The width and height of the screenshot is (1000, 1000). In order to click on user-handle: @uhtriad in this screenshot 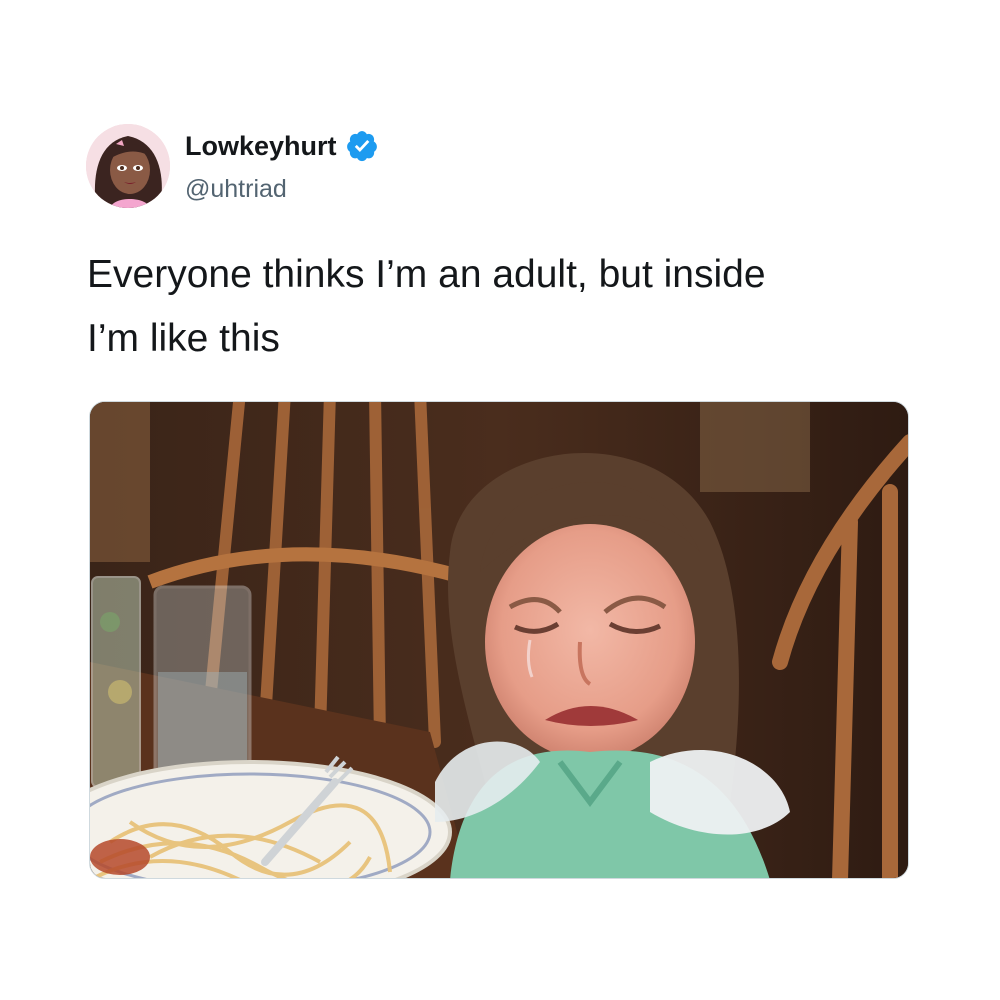, I will do `click(236, 189)`.